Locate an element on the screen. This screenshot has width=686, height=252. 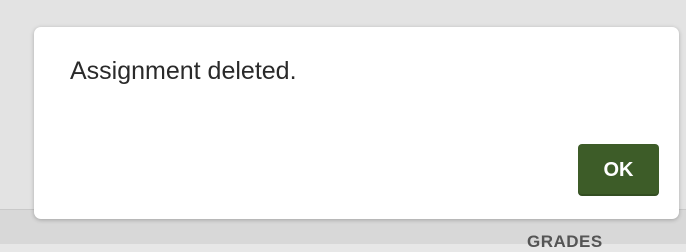
tab-grades: GRADES is located at coordinates (565, 242).